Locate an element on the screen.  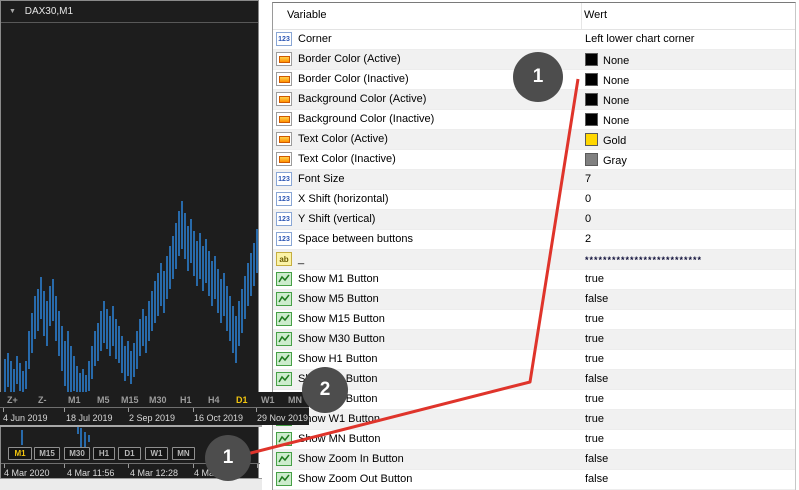
callout-badge-2: 2 is located at coordinates (325, 390).